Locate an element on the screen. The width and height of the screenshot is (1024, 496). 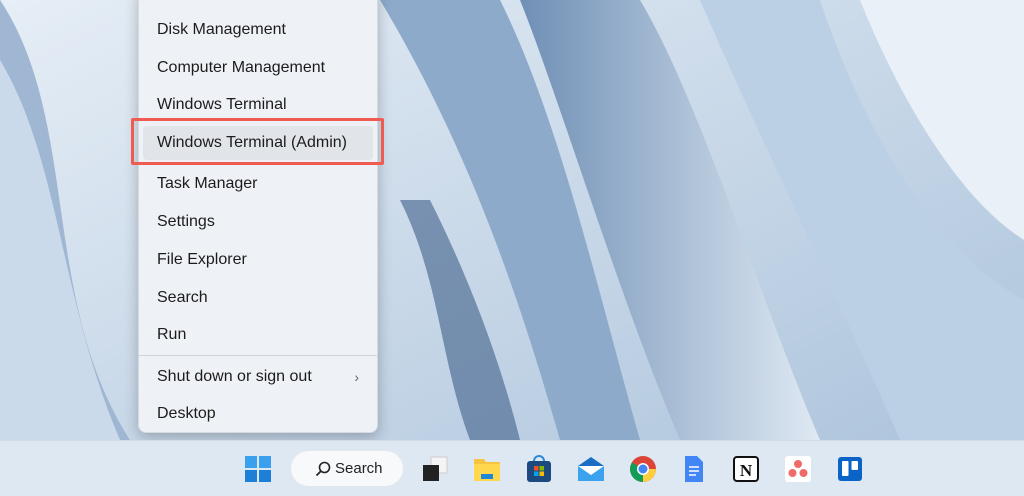
notion-icon: N is located at coordinates (746, 469).